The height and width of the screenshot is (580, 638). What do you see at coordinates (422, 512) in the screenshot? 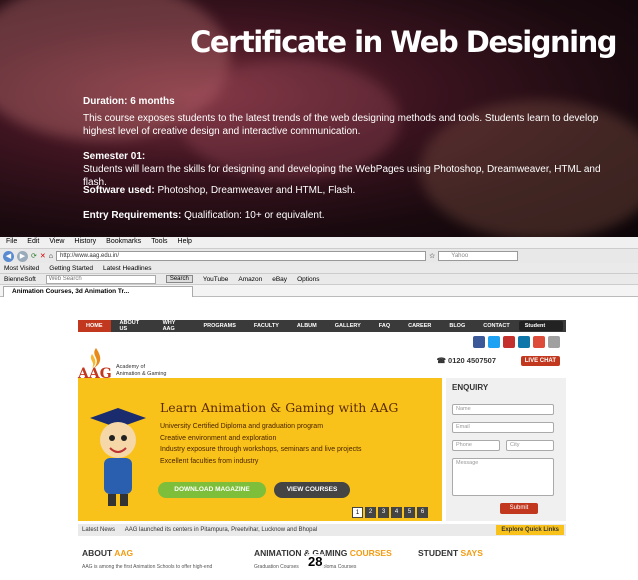
I see `page-6: 6` at bounding box center [422, 512].